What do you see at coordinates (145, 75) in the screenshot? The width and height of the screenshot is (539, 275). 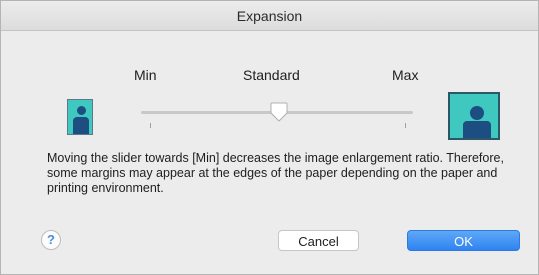 I see `slider-min-label: Min` at bounding box center [145, 75].